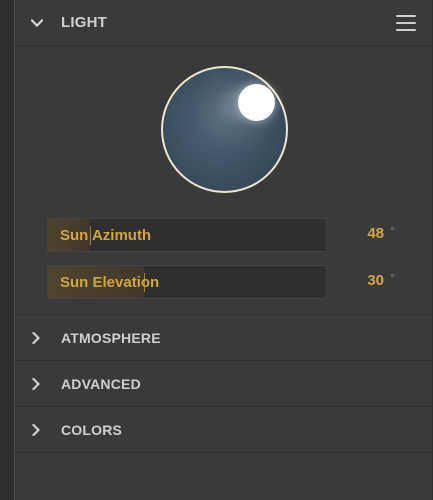 This screenshot has height=500, width=433. Describe the element at coordinates (375, 280) in the screenshot. I see `sun-elevation-value: 30` at that location.